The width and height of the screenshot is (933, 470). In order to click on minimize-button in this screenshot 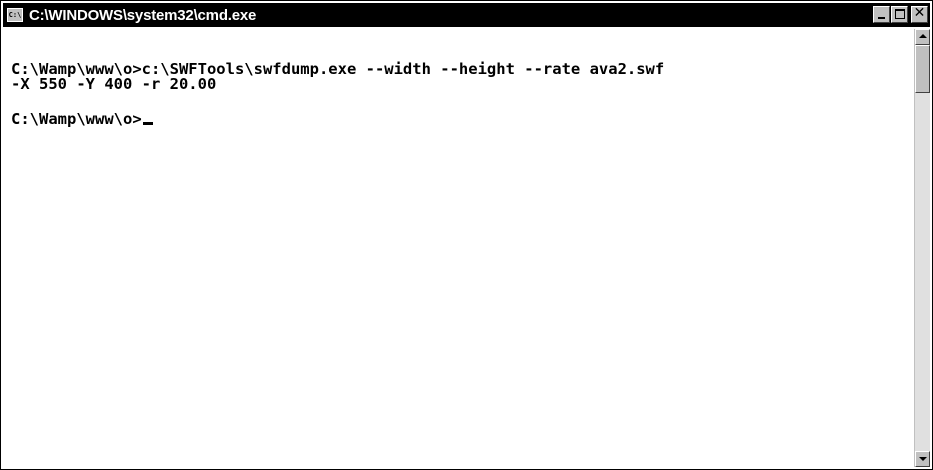, I will do `click(881, 14)`.